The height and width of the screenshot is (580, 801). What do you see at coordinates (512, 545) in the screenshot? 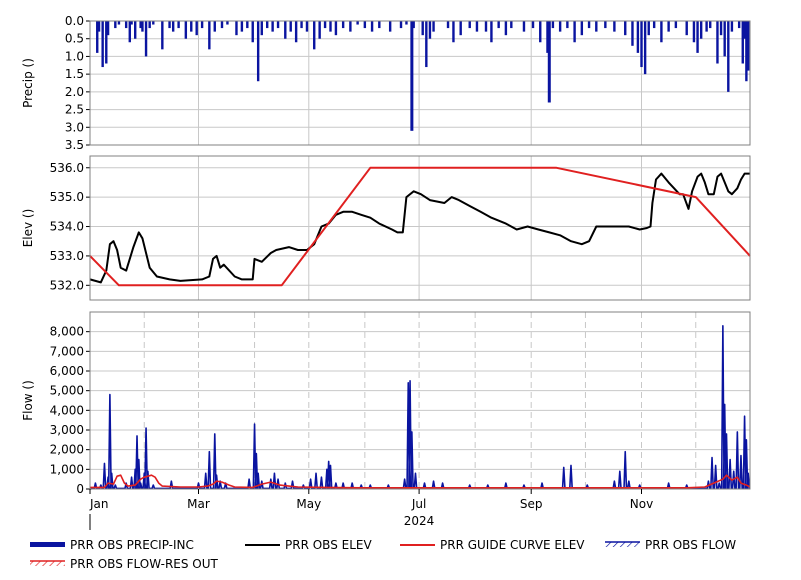
I see `legend-label: PRR GUIDE CURVE ELEV` at bounding box center [512, 545].